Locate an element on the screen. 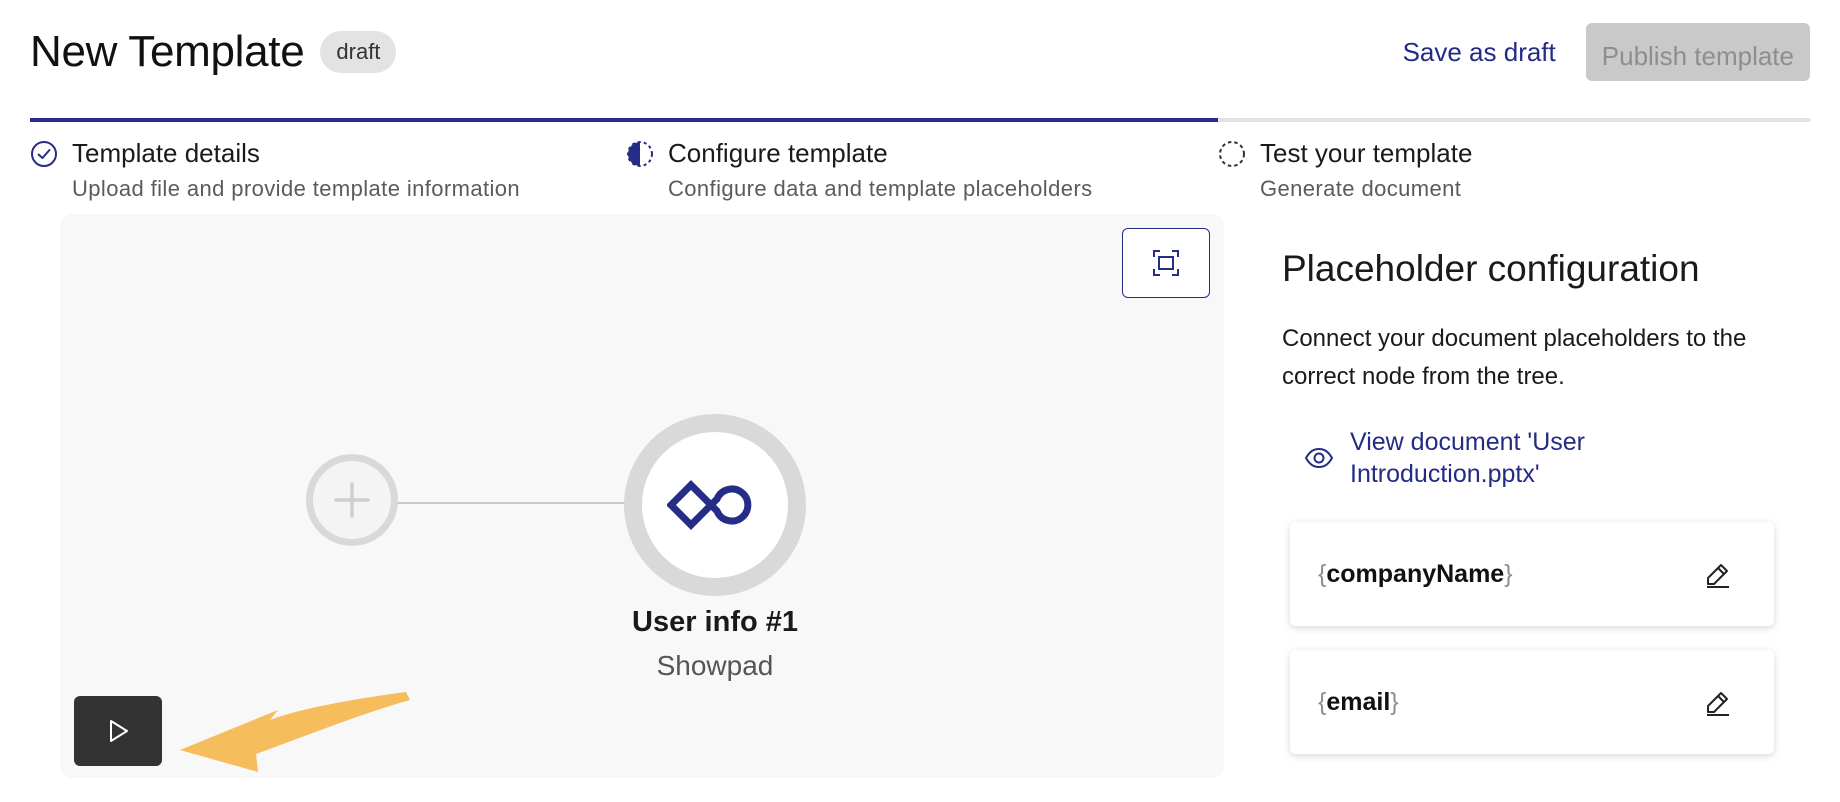 This screenshot has height=802, width=1840. placeholder-card: {email} is located at coordinates (1532, 702).